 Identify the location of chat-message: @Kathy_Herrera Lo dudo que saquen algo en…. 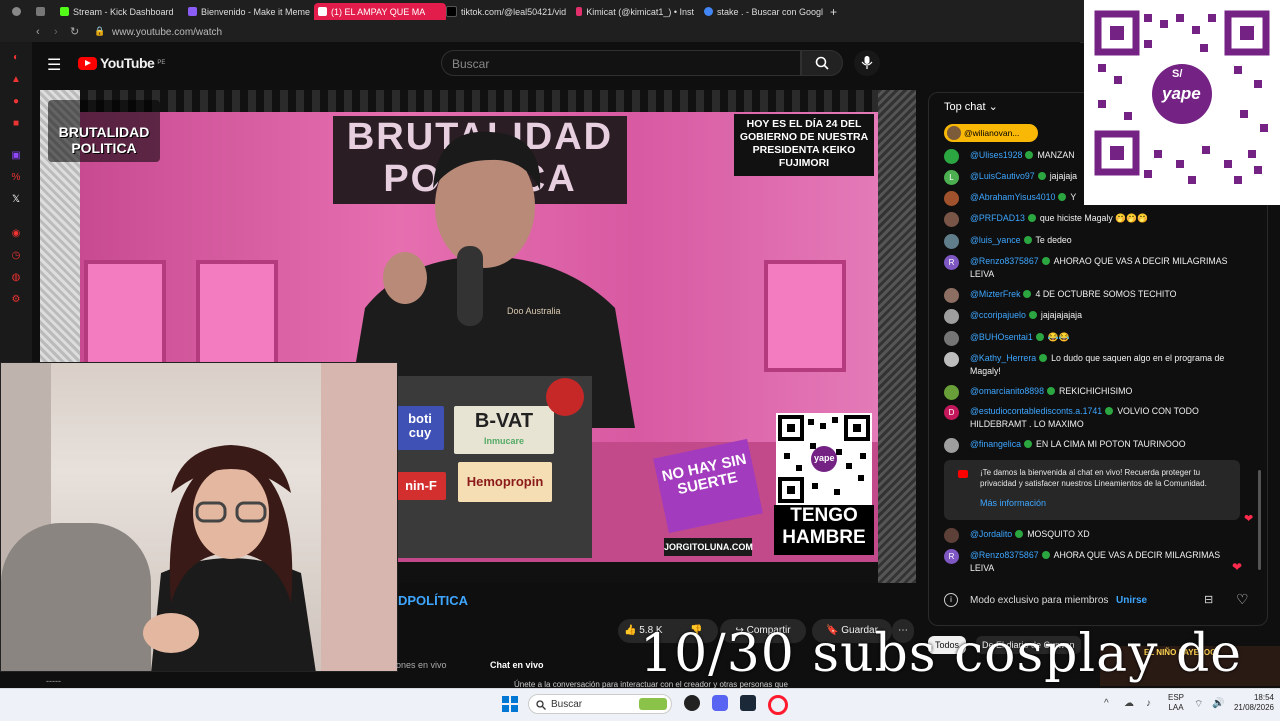
(1094, 365).